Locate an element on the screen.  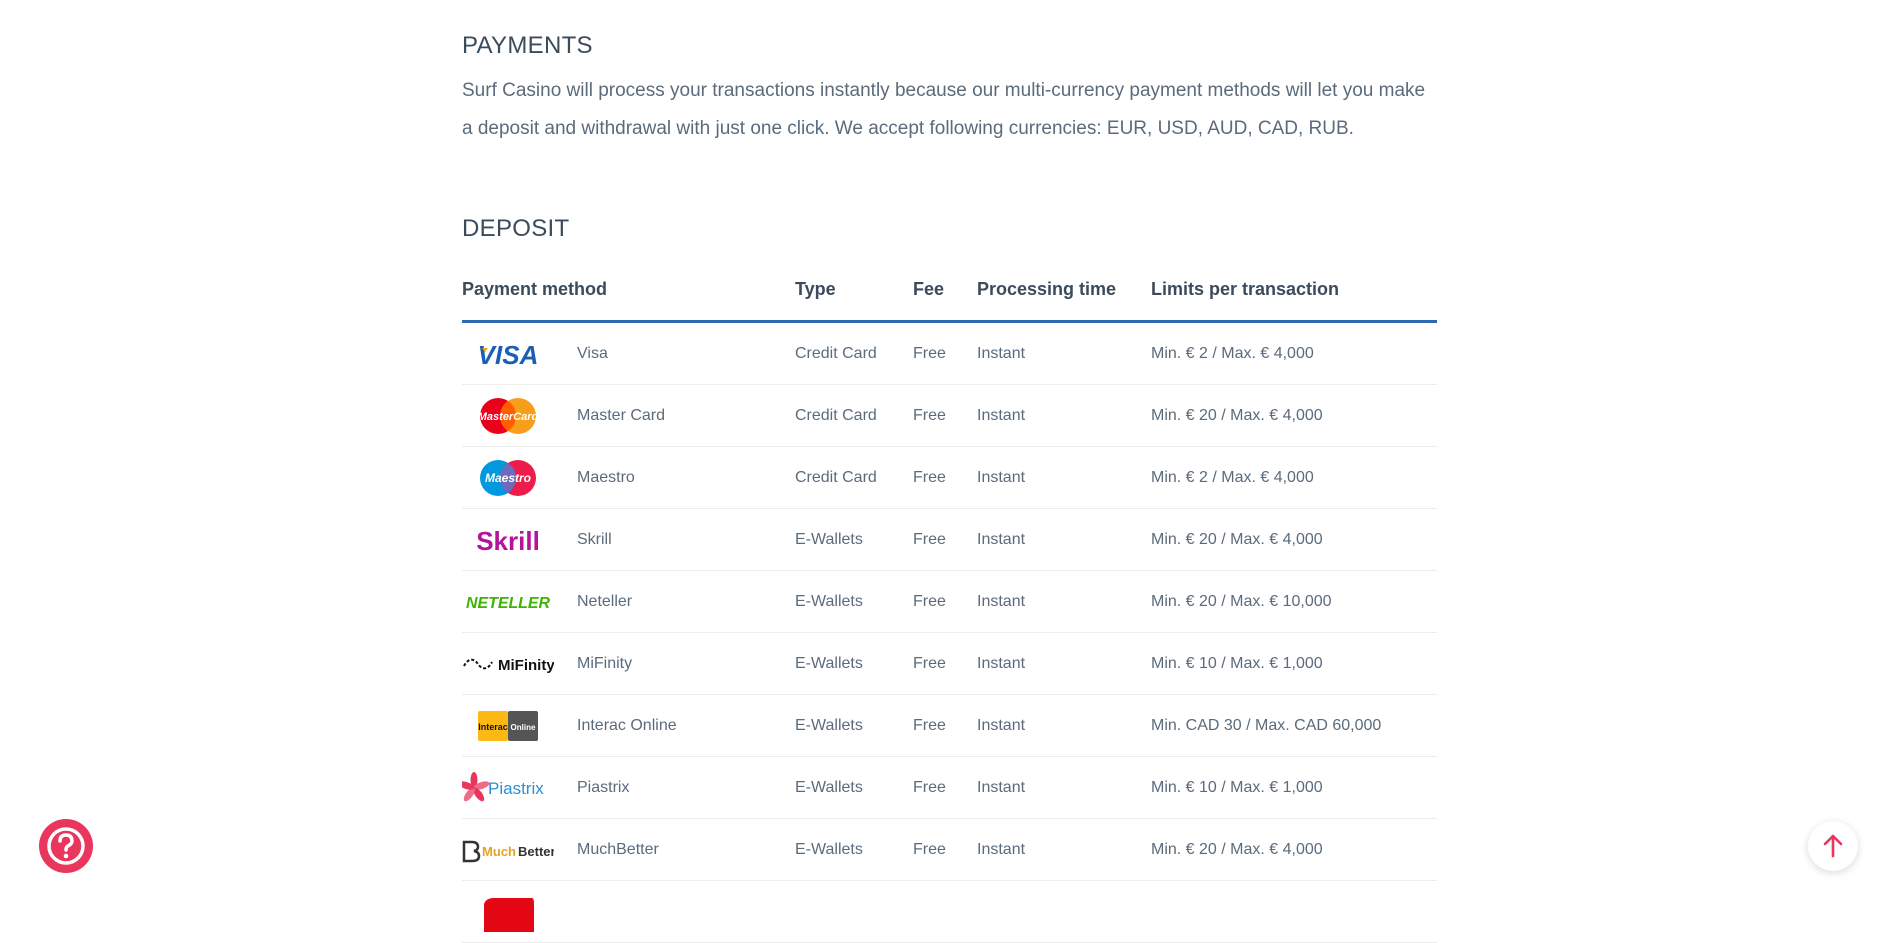
method-name: Maestro is located at coordinates (686, 477).